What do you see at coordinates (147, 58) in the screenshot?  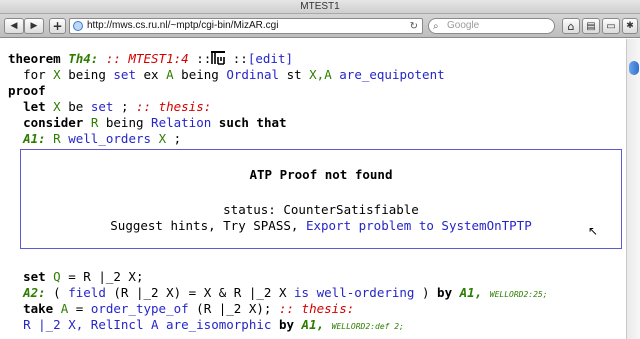 I see `theorem-ref: :: MTEST1:4` at bounding box center [147, 58].